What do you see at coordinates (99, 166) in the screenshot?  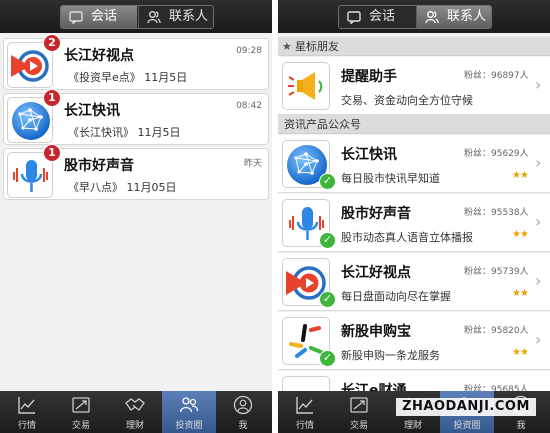 I see `conversation-title: 股市好声音` at bounding box center [99, 166].